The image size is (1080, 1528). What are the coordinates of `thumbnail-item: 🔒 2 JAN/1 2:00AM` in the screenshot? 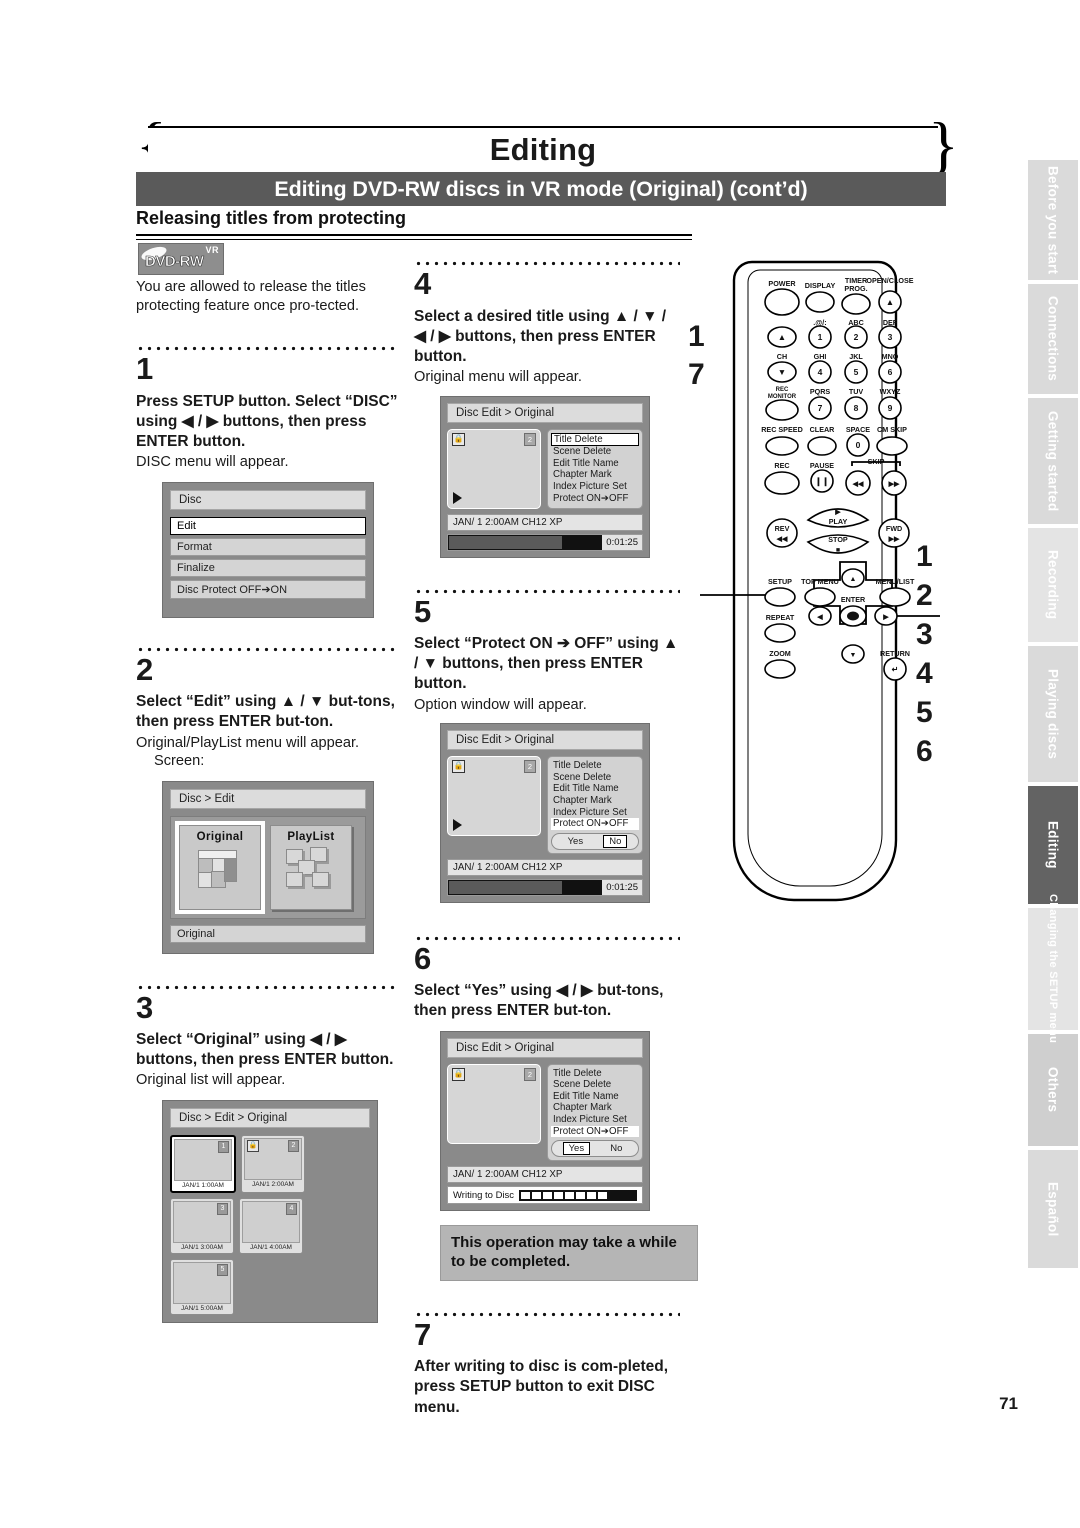 It's located at (273, 1164).